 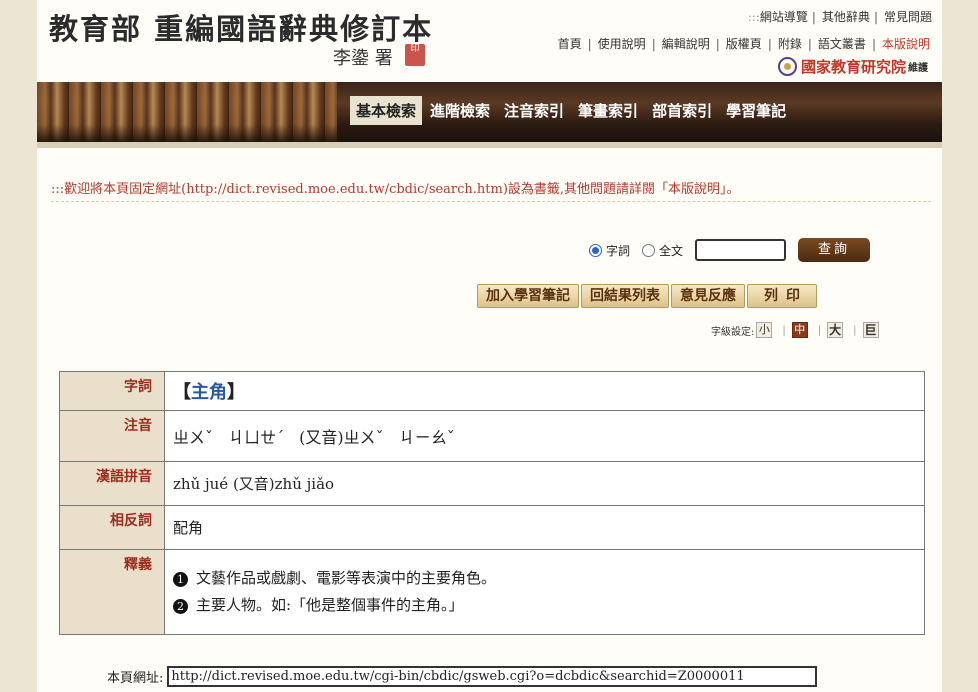 I want to click on nav-links: 首頁 | 使用說明 | 編輯說明 | 版權頁 | 附錄 | 語文叢書 | 本版說明, so click(x=743, y=44).